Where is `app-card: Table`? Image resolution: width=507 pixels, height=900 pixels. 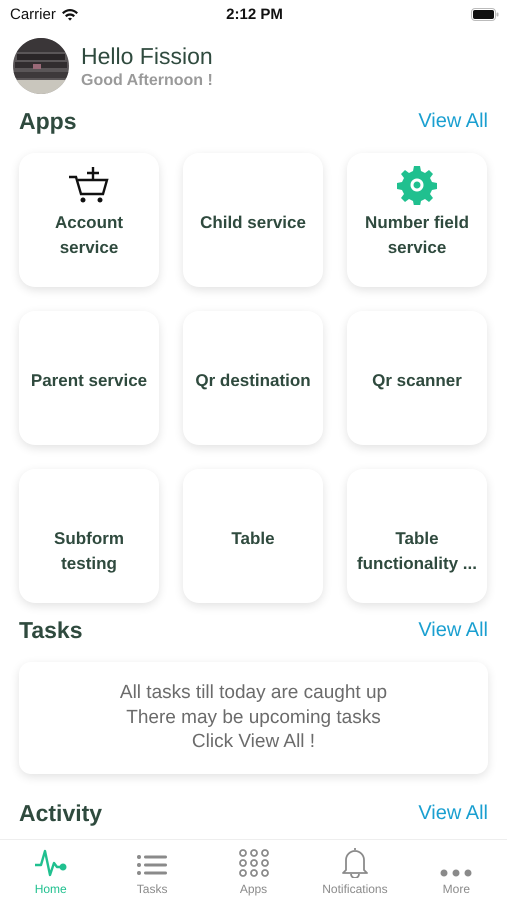
app-card: Table is located at coordinates (253, 536).